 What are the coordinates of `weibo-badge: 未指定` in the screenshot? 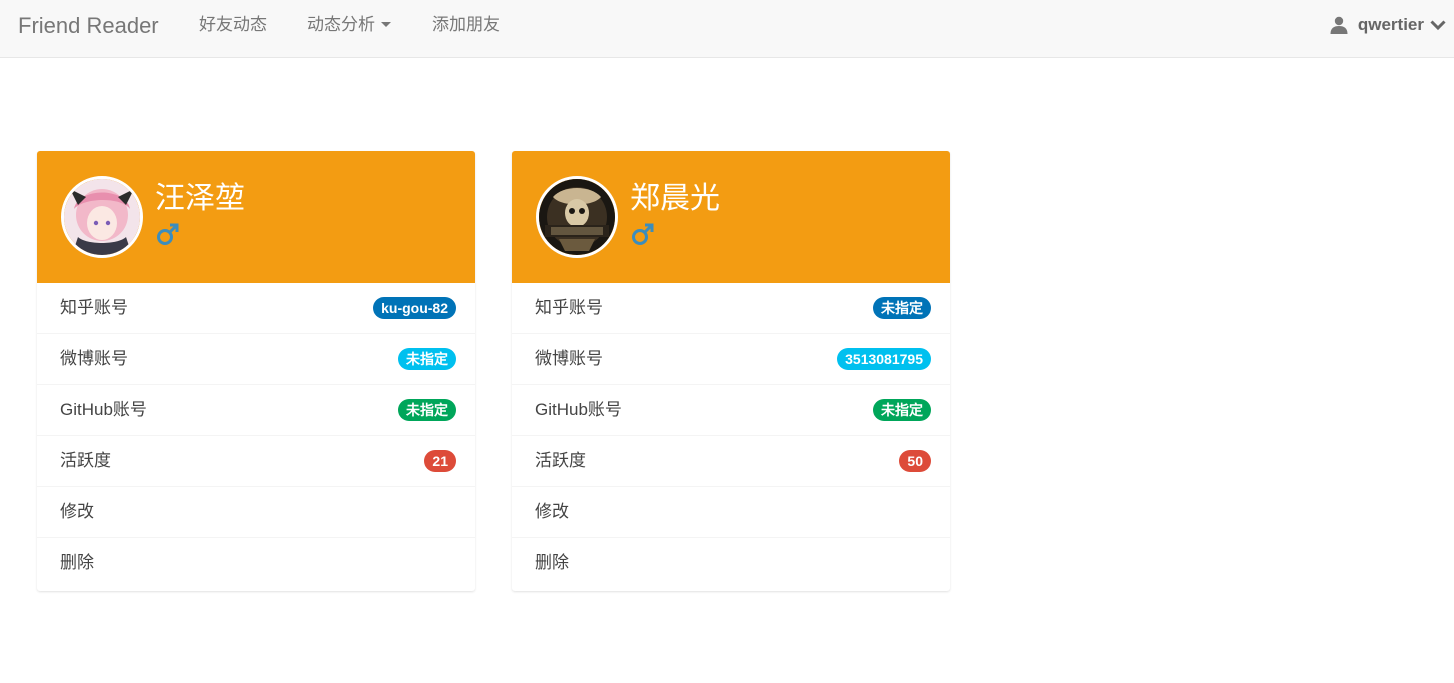 It's located at (427, 359).